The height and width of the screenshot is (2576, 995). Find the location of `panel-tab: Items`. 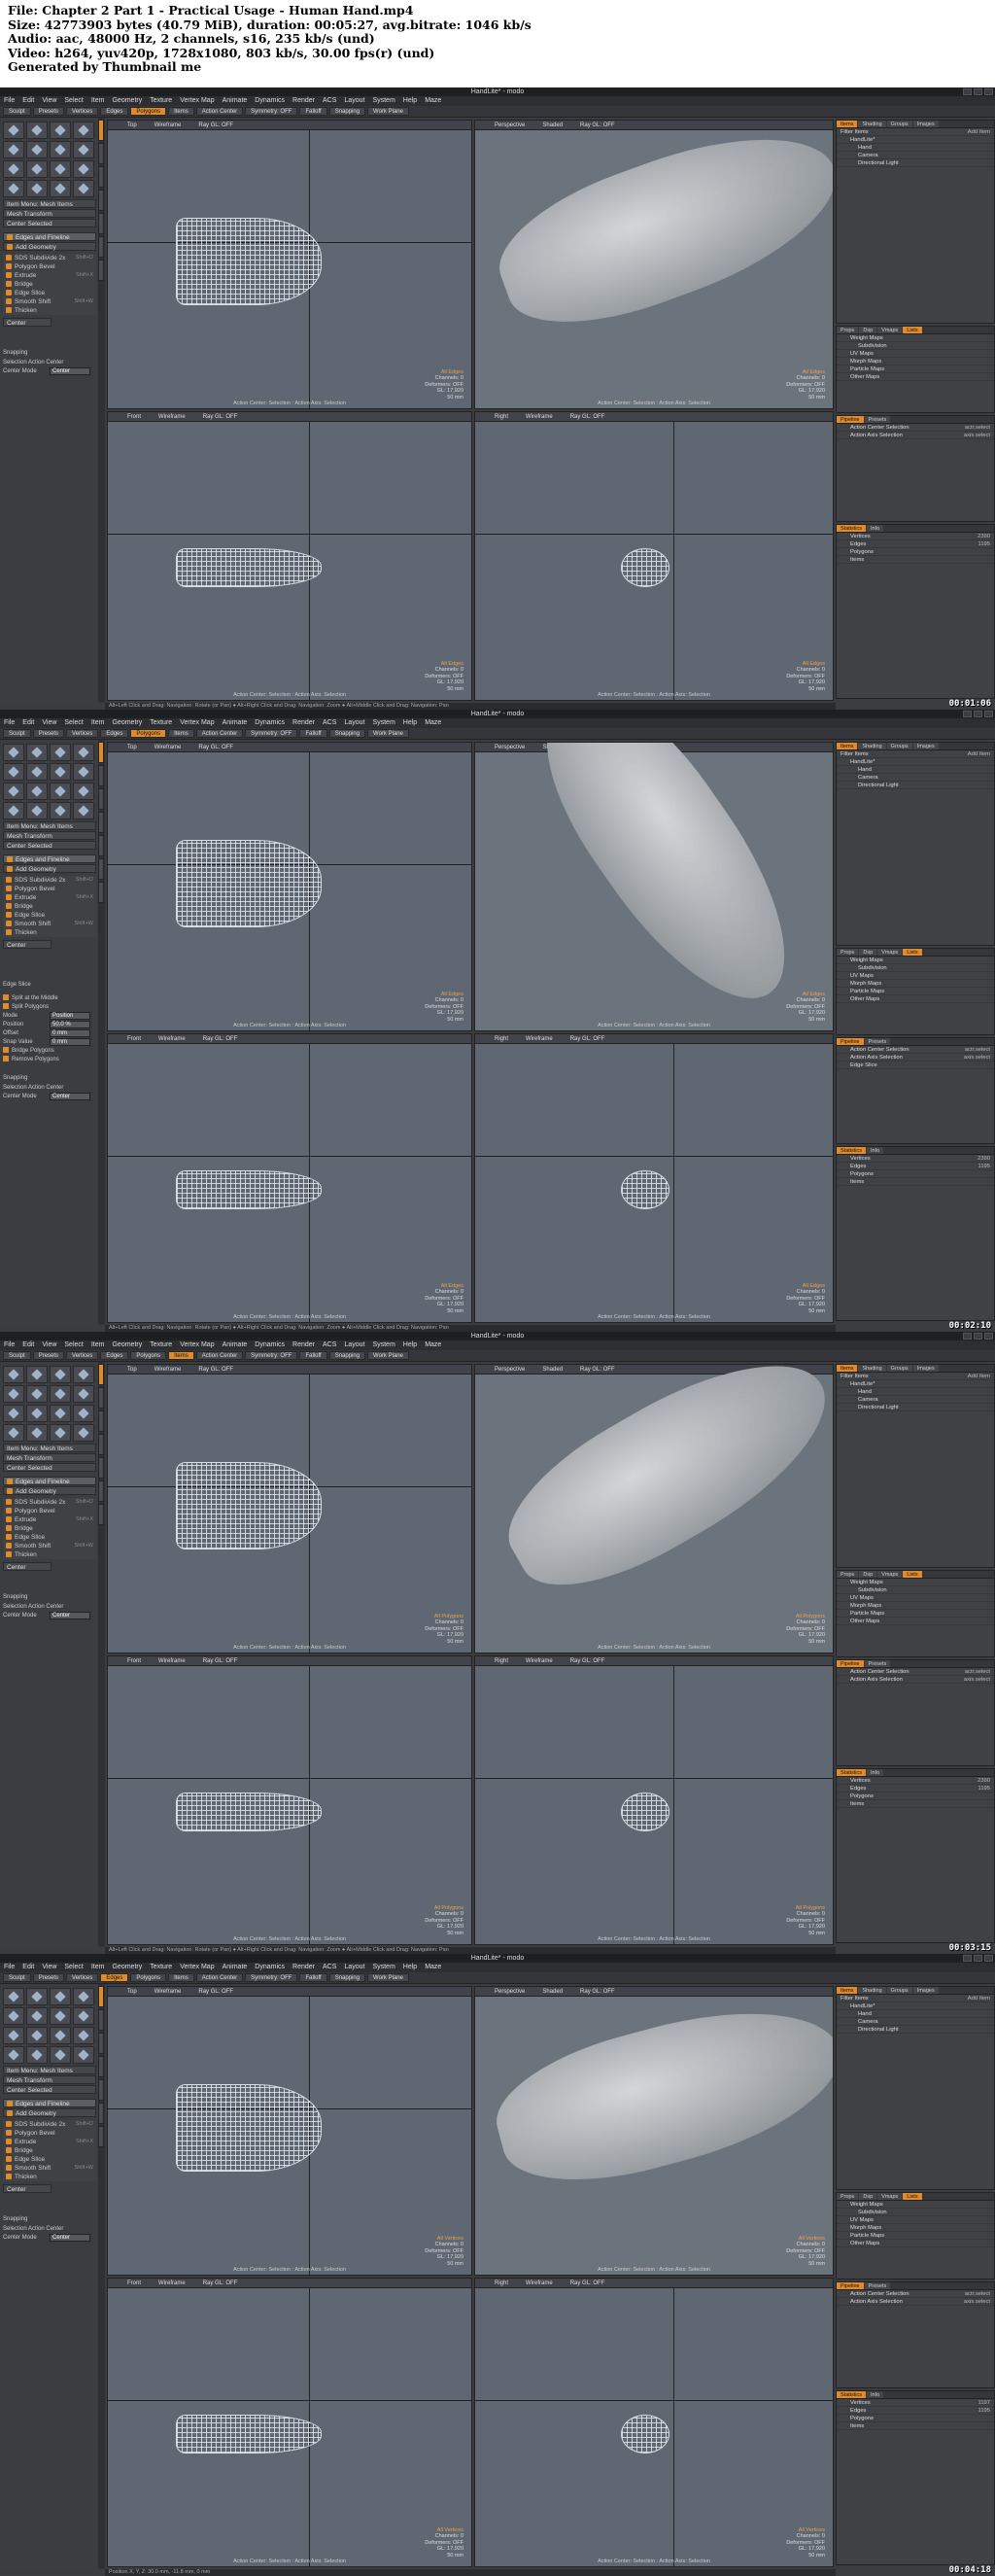

panel-tab: Items is located at coordinates (848, 124).